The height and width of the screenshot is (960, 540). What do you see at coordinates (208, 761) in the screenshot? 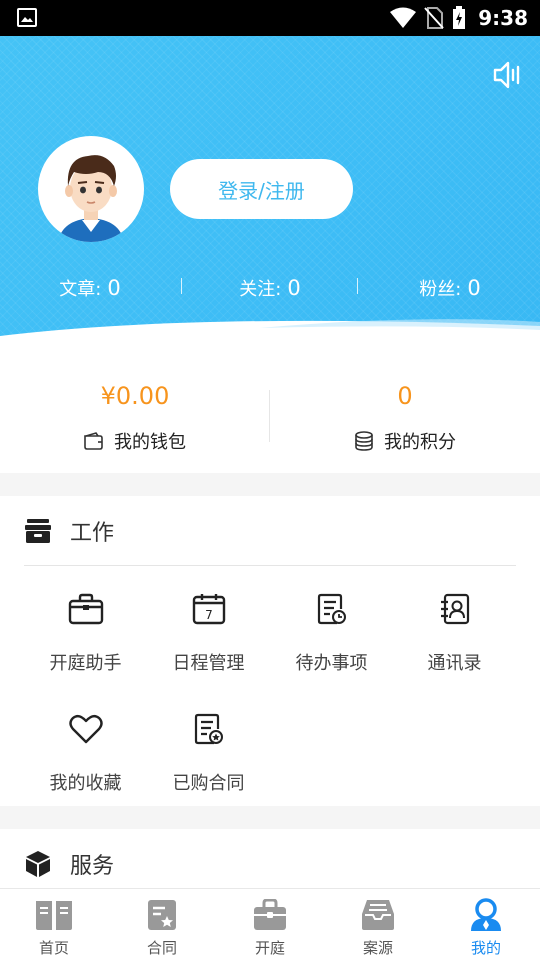
I see `work-item-purchased-contracts: 已购合同` at bounding box center [208, 761].